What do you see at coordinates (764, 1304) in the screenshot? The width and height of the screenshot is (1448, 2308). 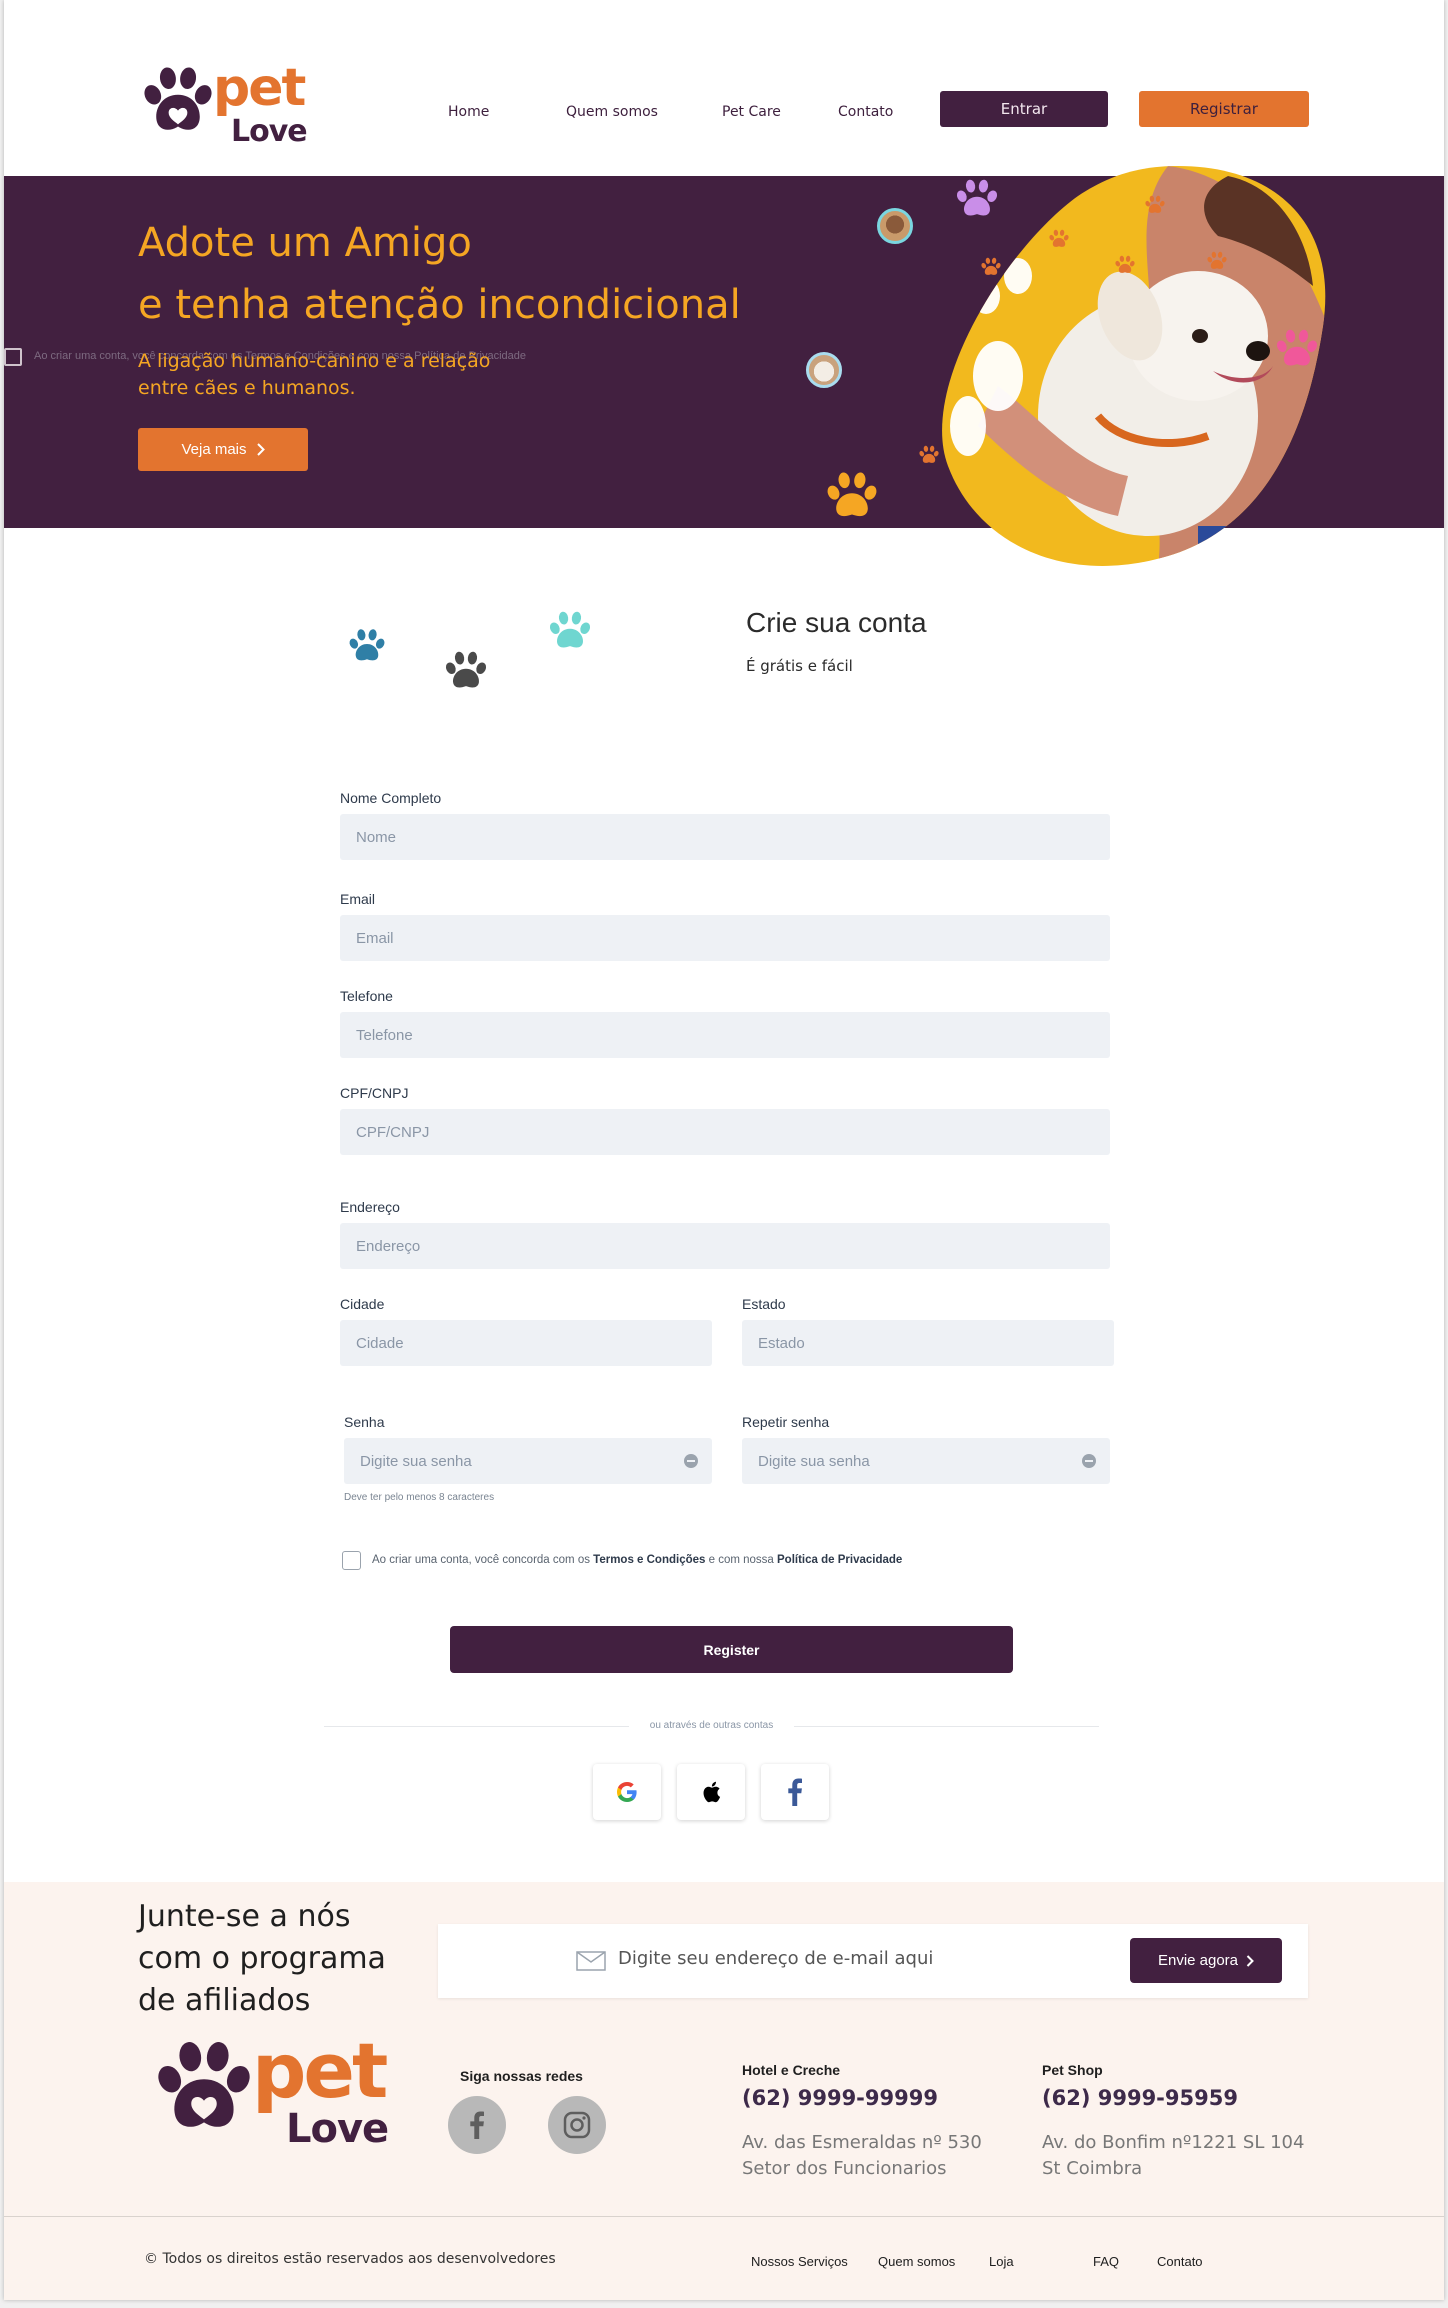 I see `state-label: Estado` at bounding box center [764, 1304].